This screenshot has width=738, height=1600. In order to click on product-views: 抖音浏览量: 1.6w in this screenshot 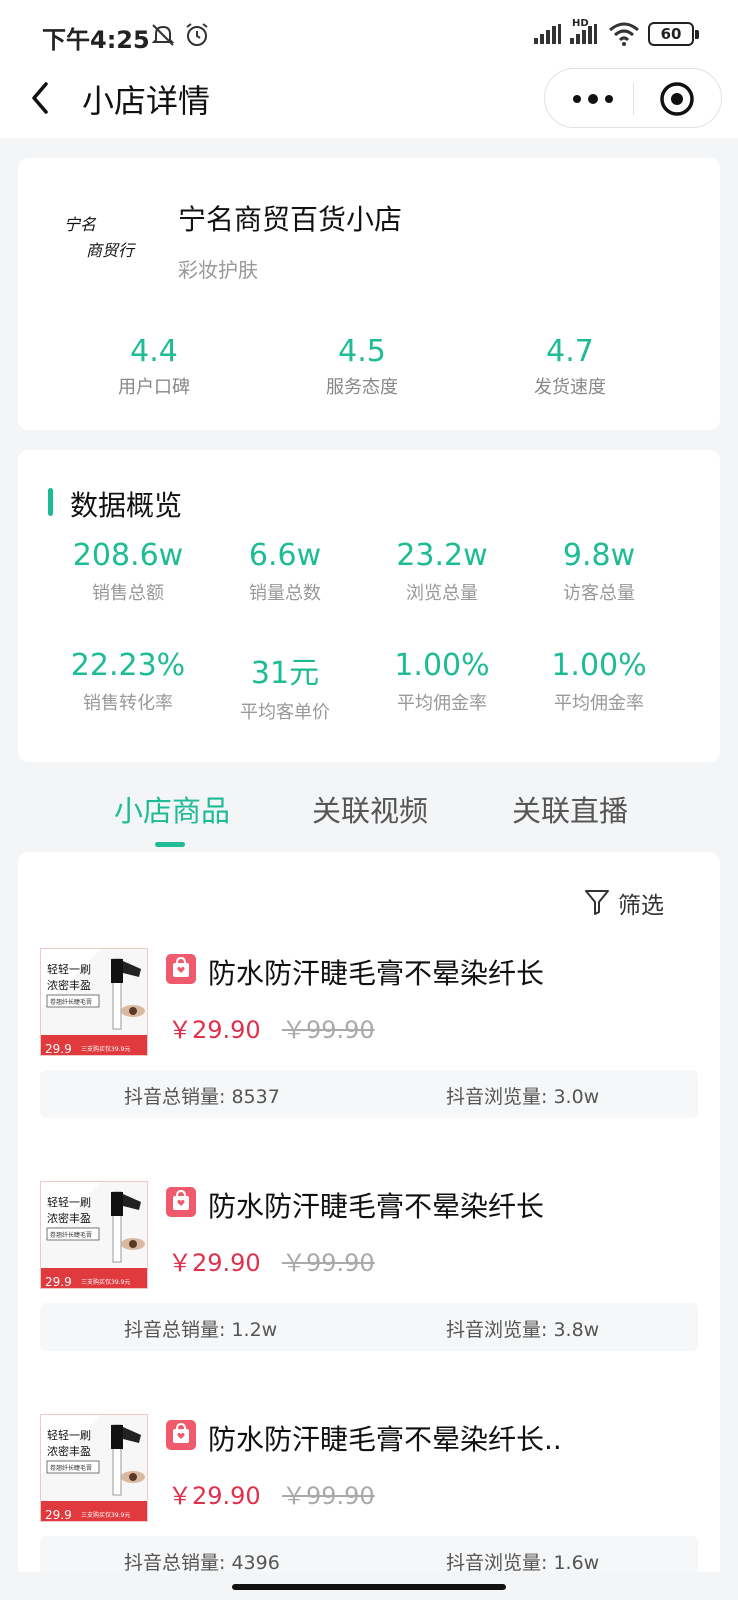, I will do `click(523, 1562)`.